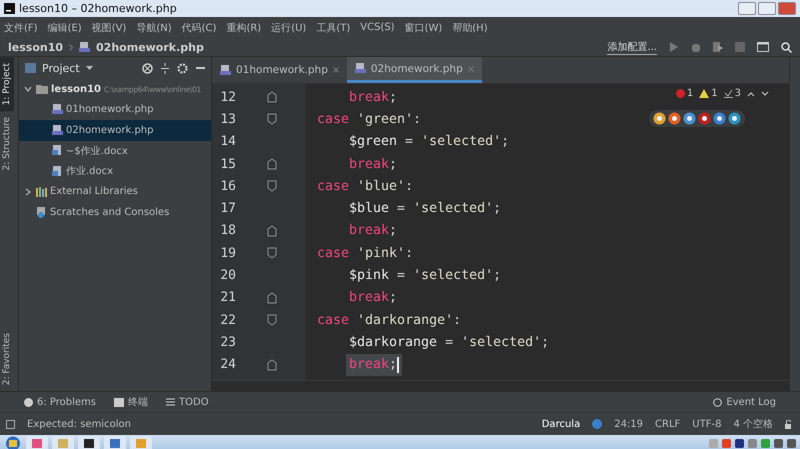 Image resolution: width=800 pixels, height=449 pixels. Describe the element at coordinates (718, 47) in the screenshot. I see `coverage-icon` at that location.